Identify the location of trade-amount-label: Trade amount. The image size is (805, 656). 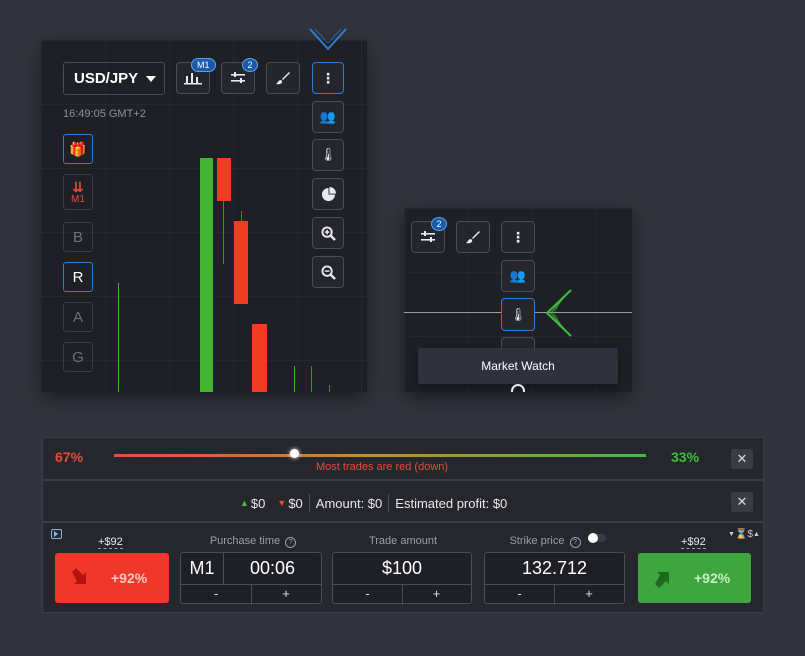
(403, 541).